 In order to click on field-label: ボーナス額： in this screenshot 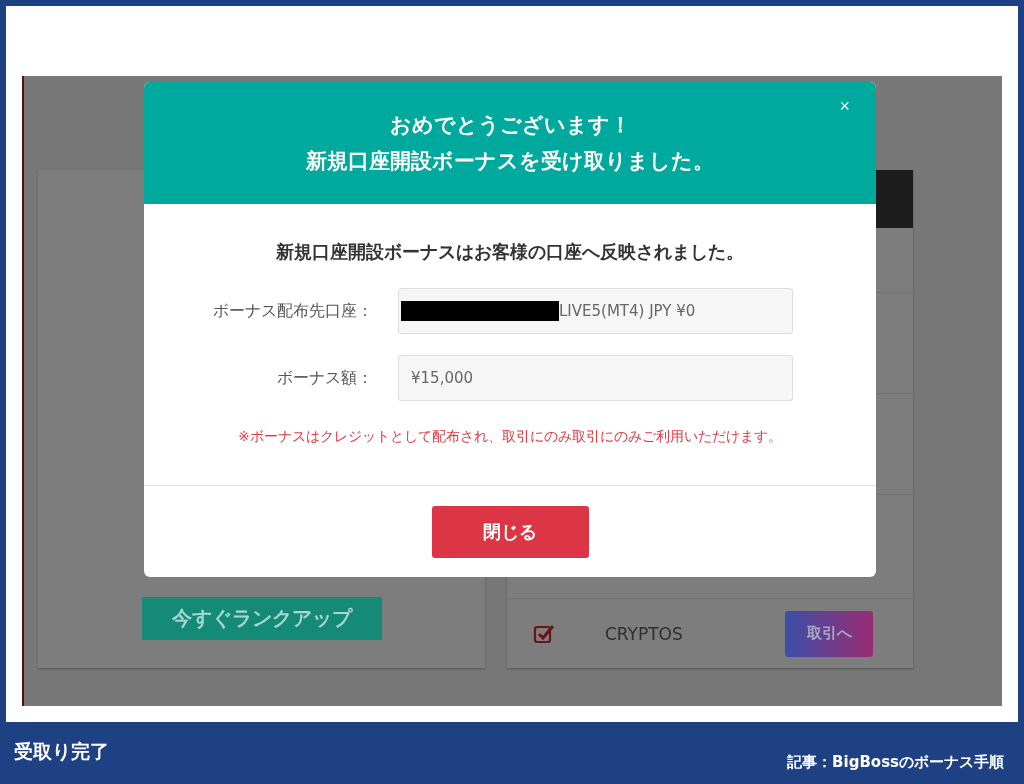, I will do `click(325, 378)`.